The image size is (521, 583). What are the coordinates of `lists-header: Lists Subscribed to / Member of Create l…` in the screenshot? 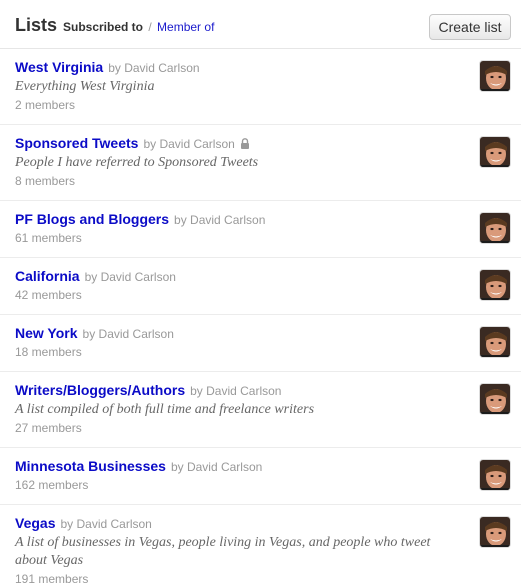 It's located at (260, 24).